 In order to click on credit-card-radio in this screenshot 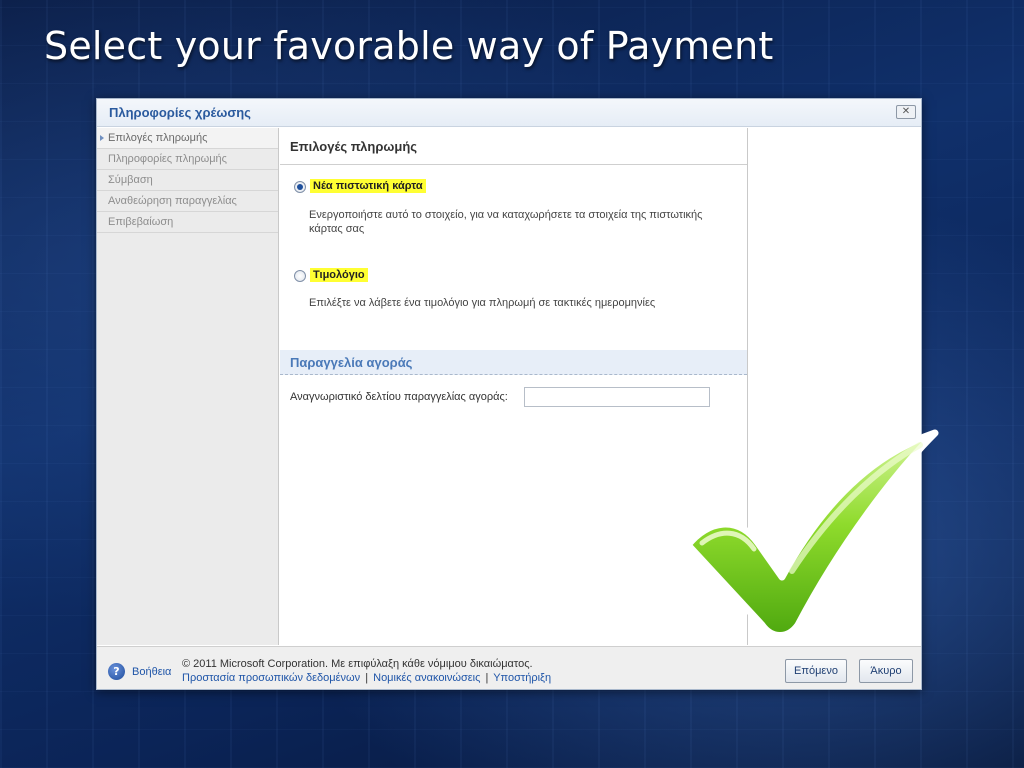, I will do `click(300, 187)`.